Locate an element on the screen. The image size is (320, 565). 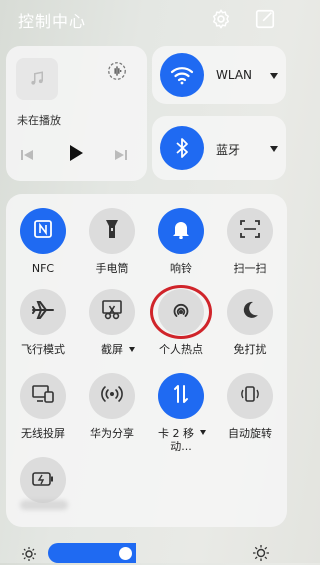
tile-flashlight is located at coordinates (112, 231).